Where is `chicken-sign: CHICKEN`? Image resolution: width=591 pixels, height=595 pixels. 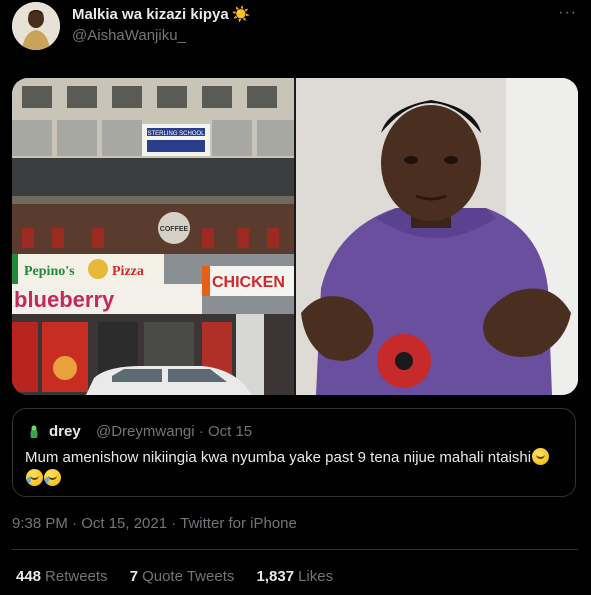 chicken-sign: CHICKEN is located at coordinates (248, 282).